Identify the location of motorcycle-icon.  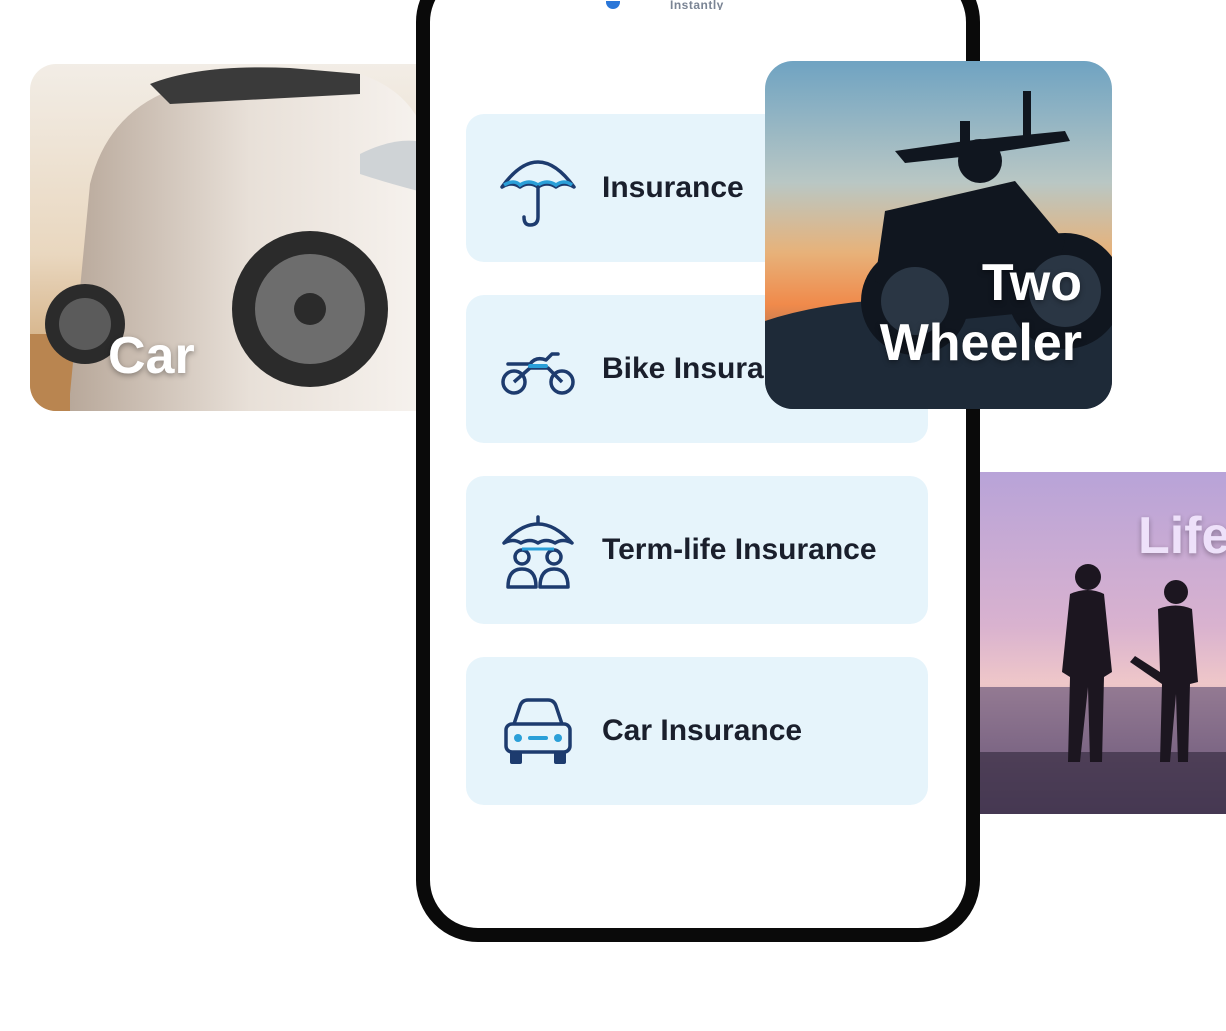
(538, 370).